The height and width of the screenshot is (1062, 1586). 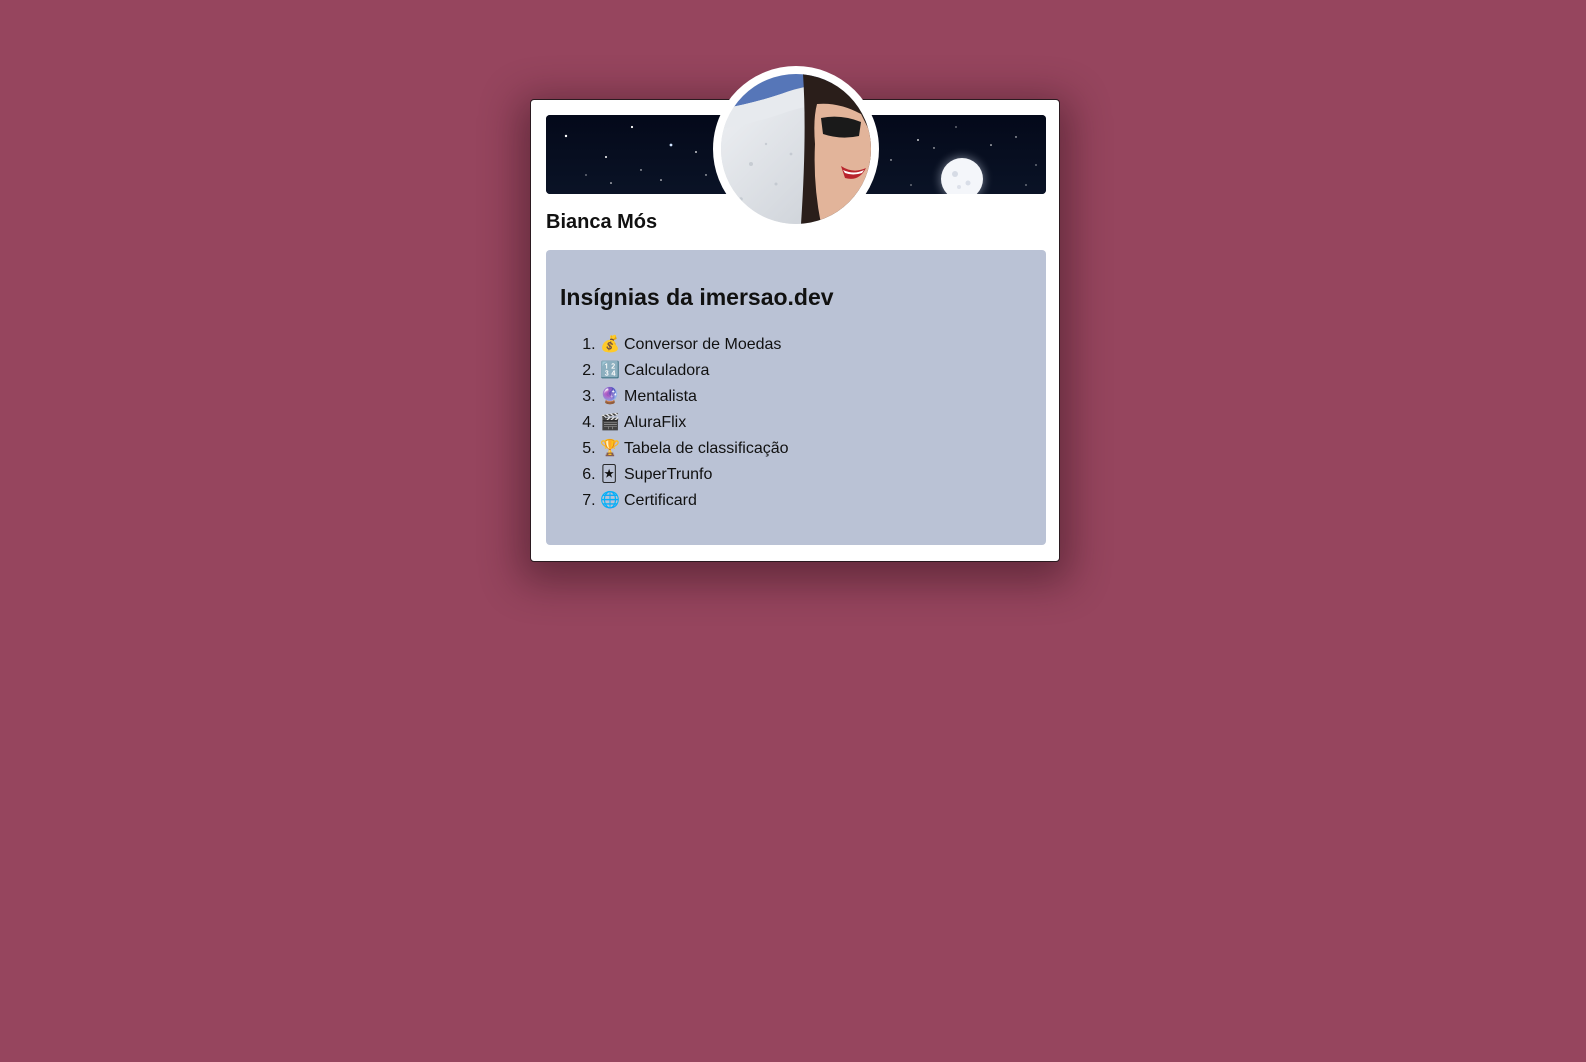 What do you see at coordinates (816, 474) in the screenshot?
I see `list-item: 🃏 SuperTrunfo` at bounding box center [816, 474].